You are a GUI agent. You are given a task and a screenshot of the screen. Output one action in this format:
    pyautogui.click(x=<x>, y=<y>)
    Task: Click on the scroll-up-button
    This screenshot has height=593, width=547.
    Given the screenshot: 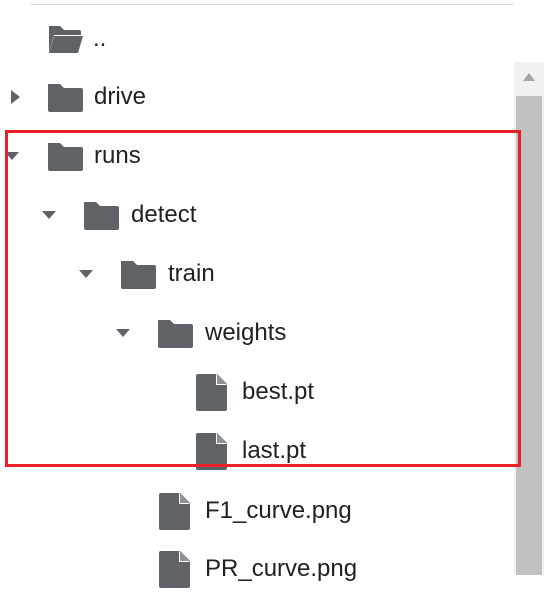 What is the action you would take?
    pyautogui.click(x=529, y=77)
    